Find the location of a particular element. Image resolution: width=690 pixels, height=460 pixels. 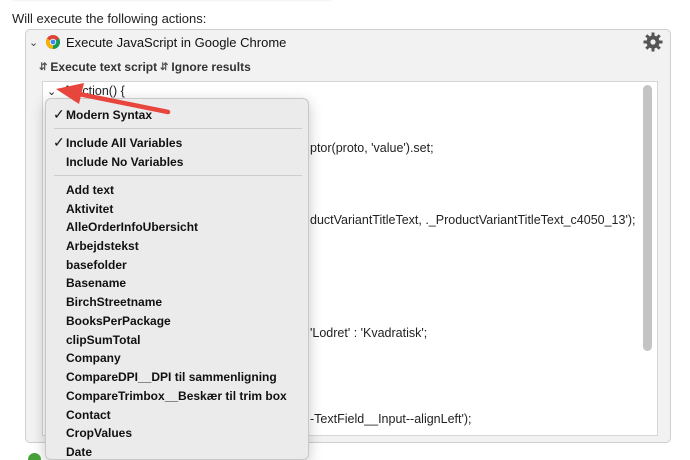

menu-item-variable: Contact is located at coordinates (177, 414).